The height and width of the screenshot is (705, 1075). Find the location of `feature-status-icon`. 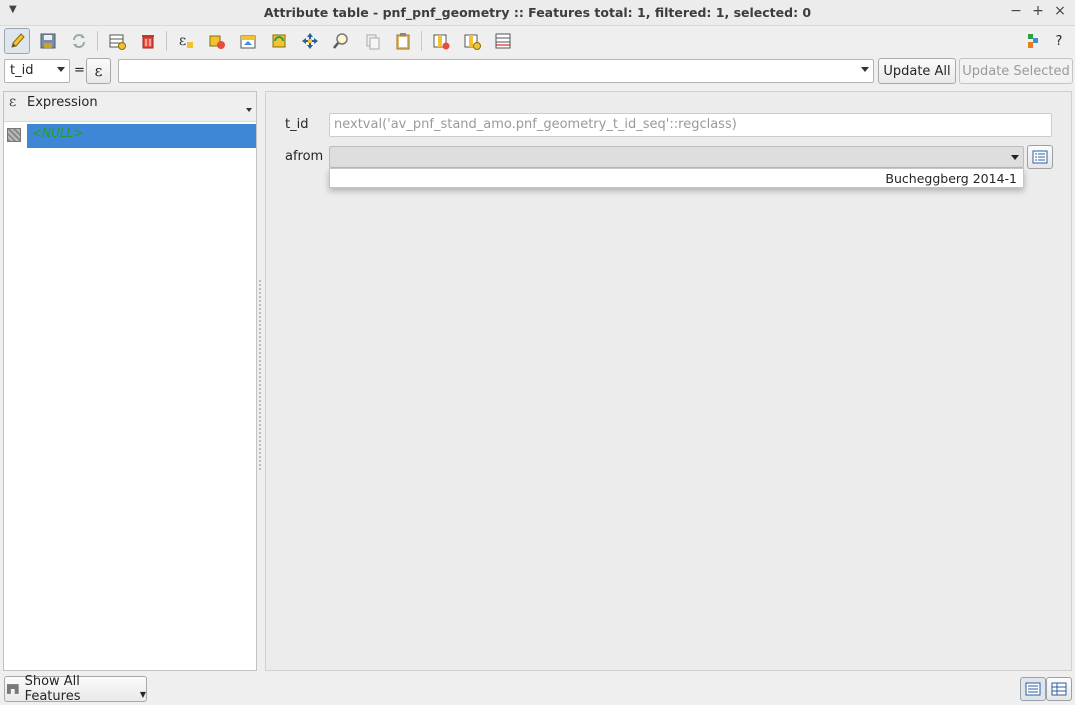

feature-status-icon is located at coordinates (14, 135).